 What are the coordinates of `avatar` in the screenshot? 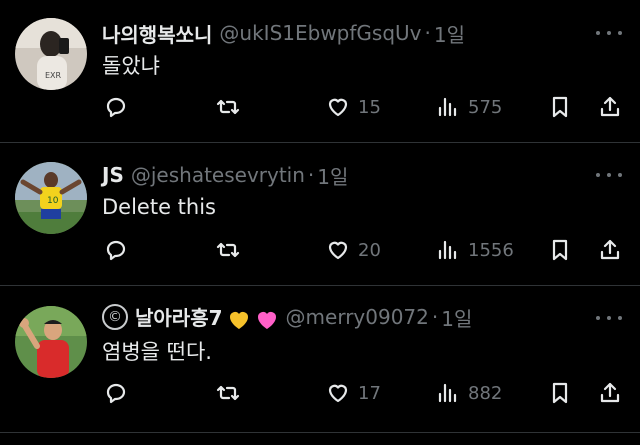 It's located at (51, 342).